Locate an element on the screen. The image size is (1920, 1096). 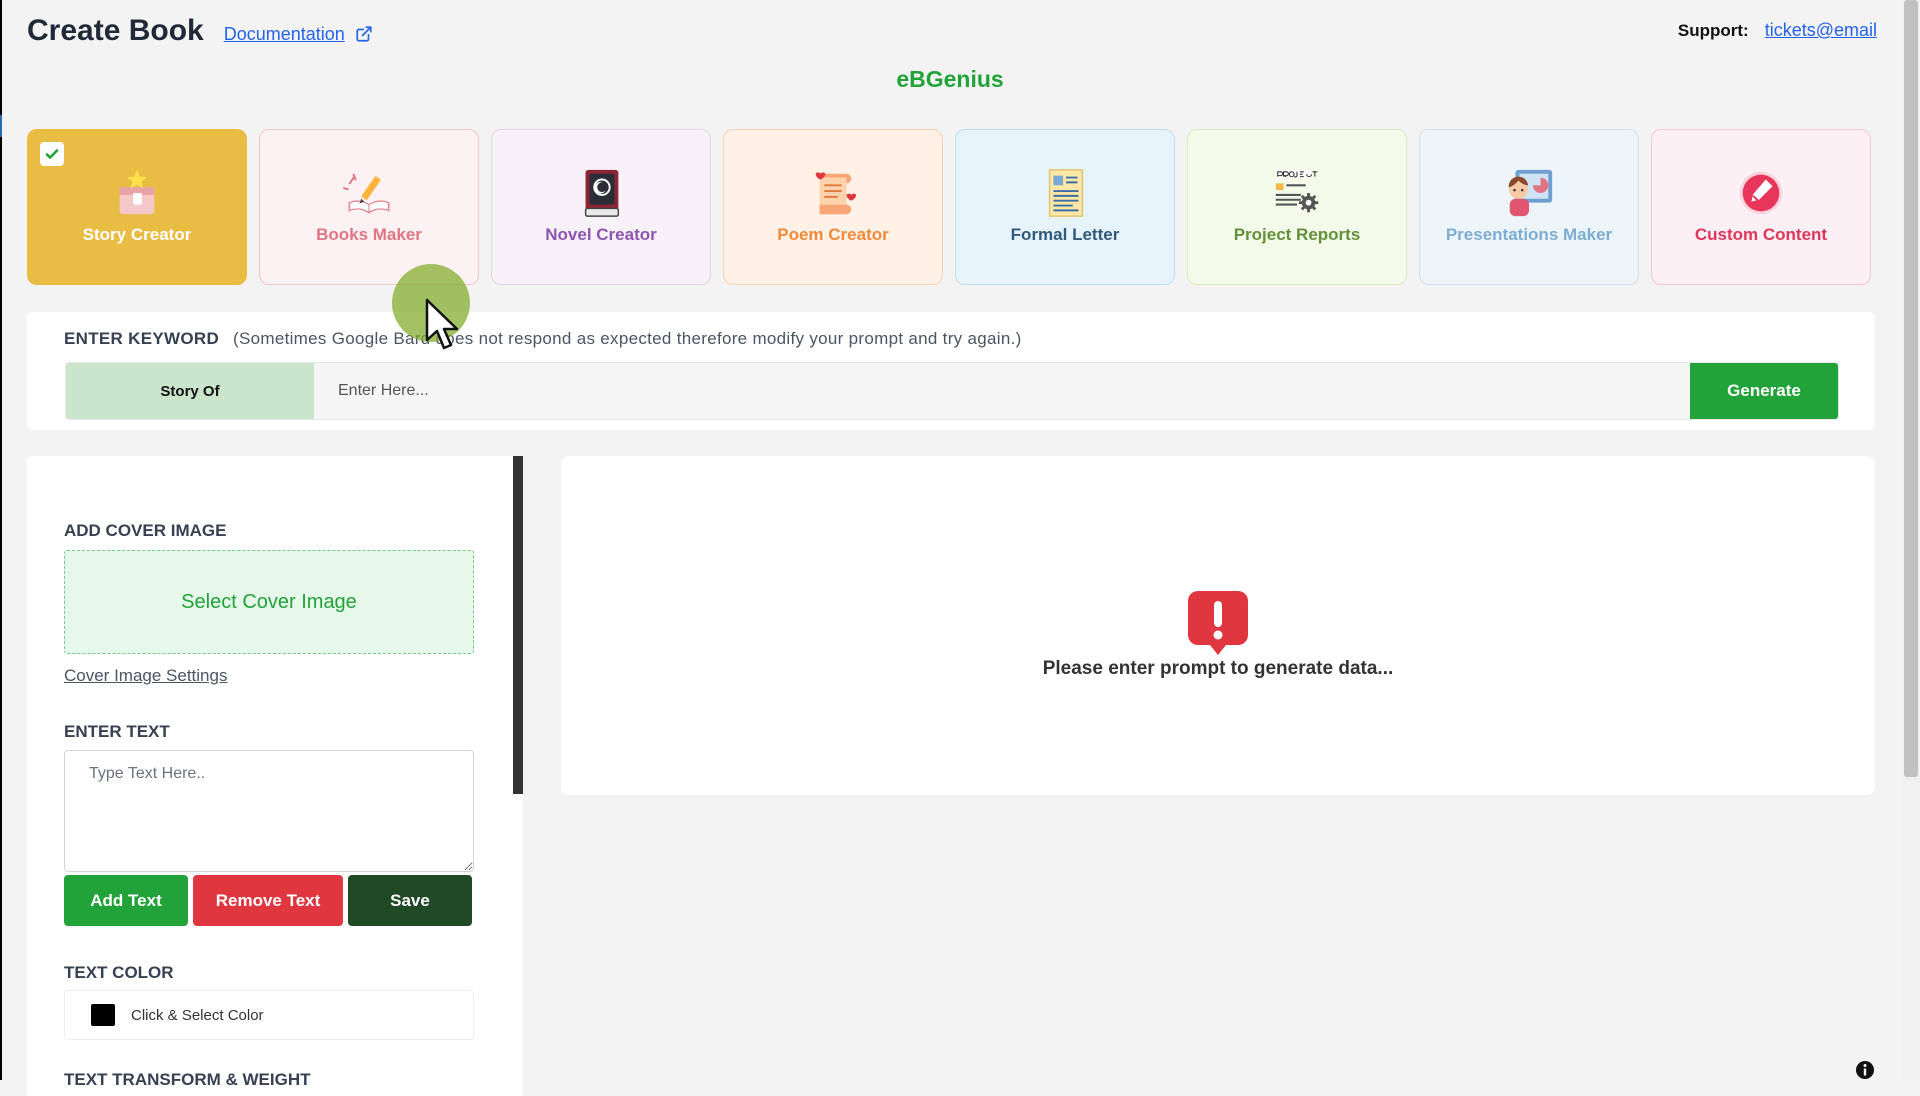
select-cover-image-button: Select Cover Image is located at coordinates (269, 602).